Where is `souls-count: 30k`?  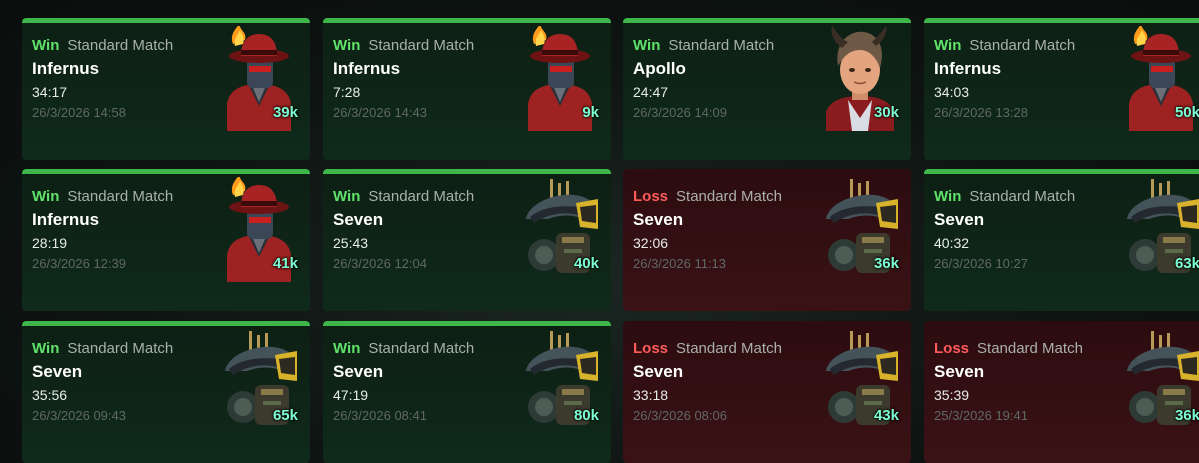
souls-count: 30k is located at coordinates (886, 112).